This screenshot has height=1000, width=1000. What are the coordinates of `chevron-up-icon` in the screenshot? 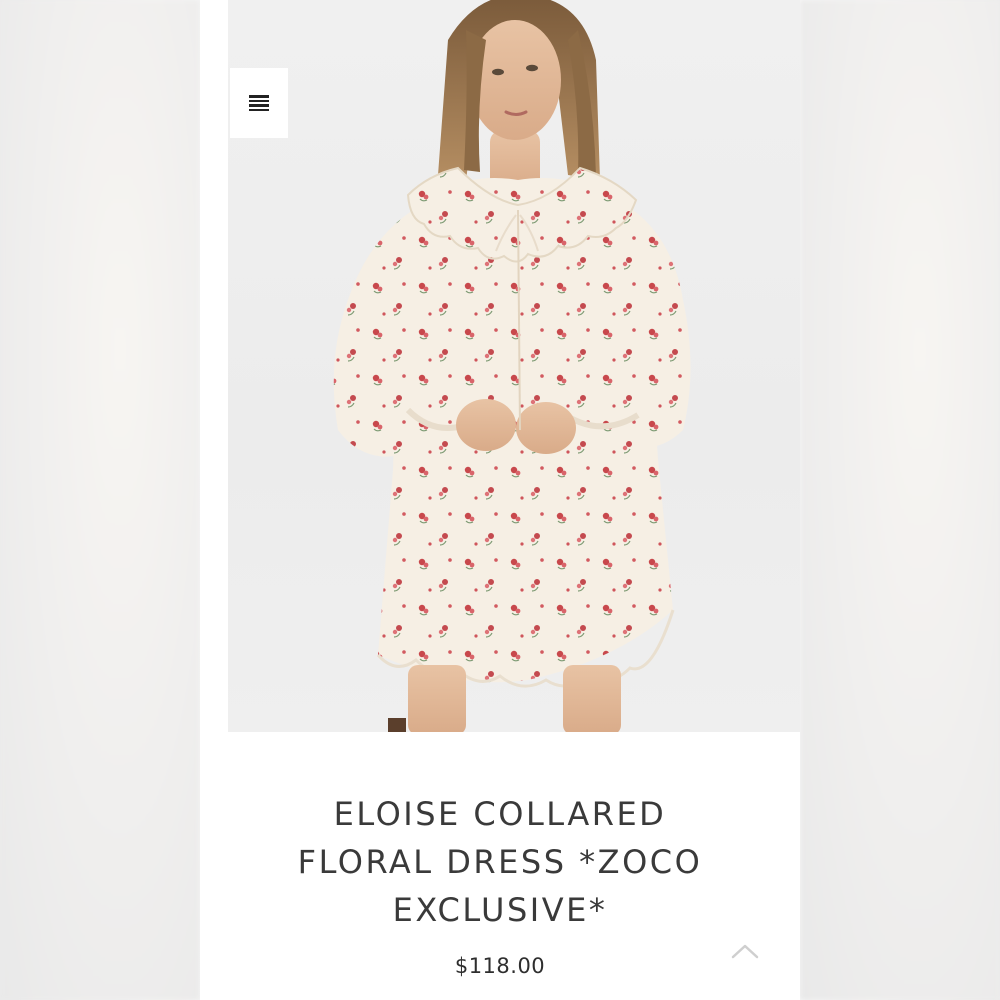 It's located at (745, 951).